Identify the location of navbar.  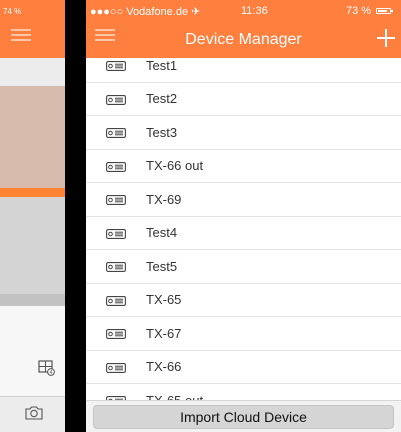
(32, 38).